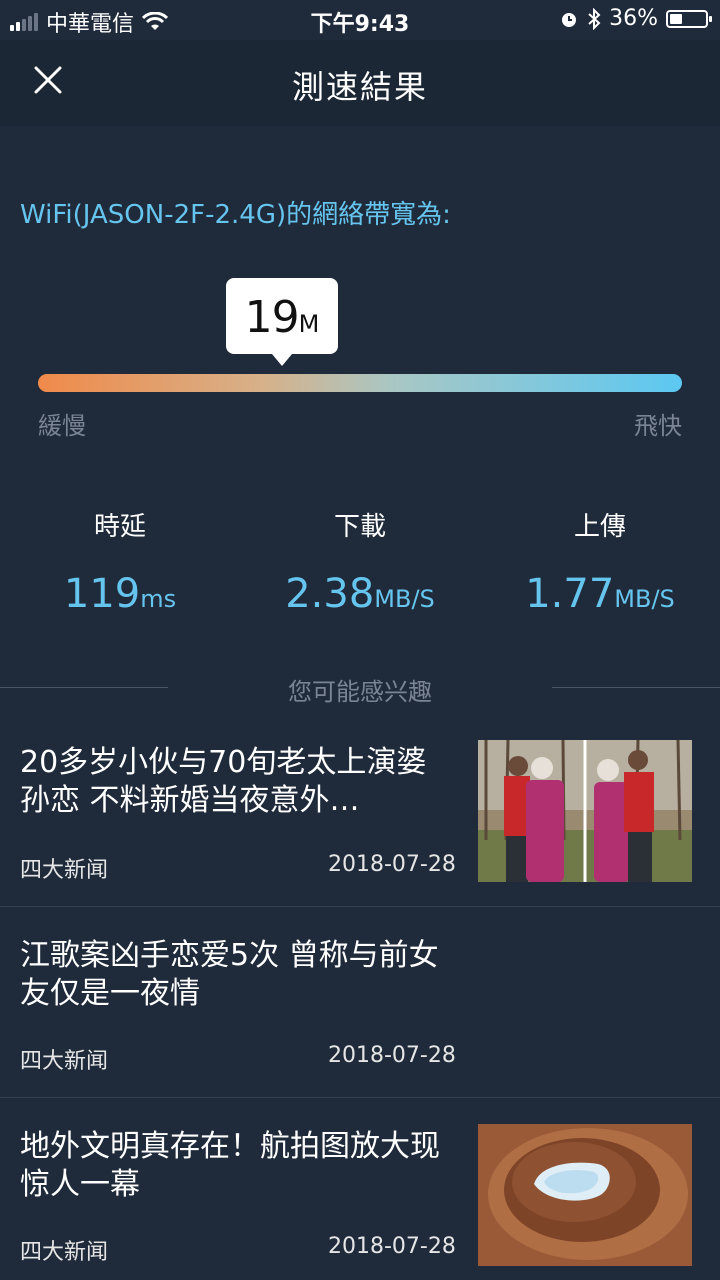  Describe the element at coordinates (569, 19) in the screenshot. I see `alarm-icon` at that location.